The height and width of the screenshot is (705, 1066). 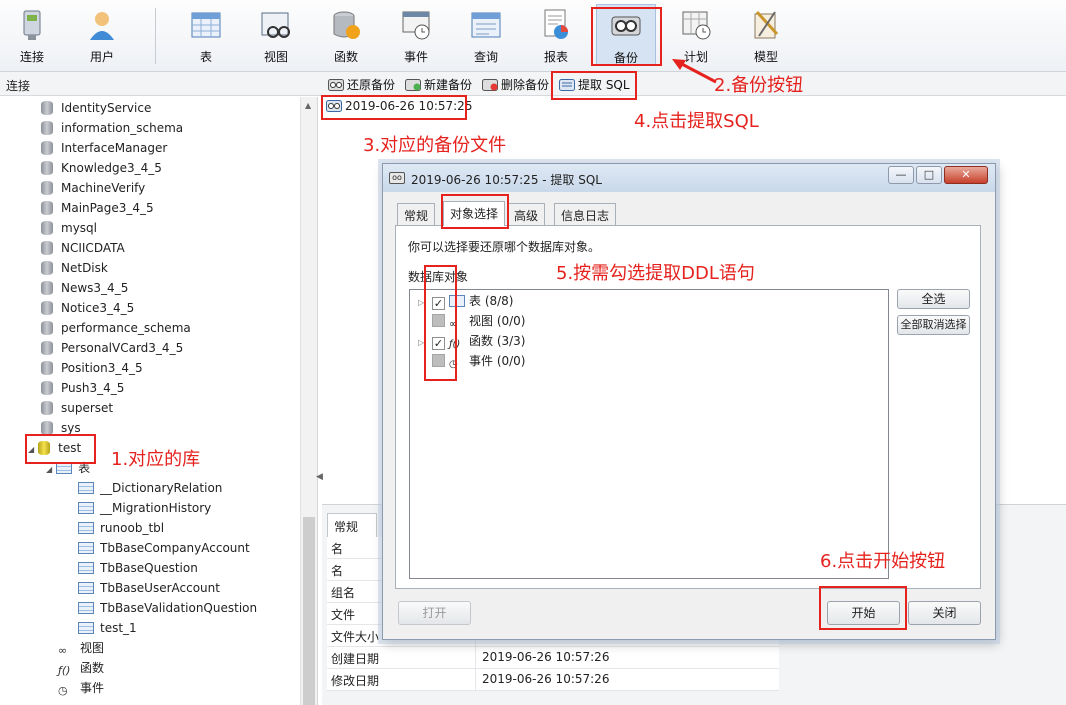 What do you see at coordinates (74, 268) in the screenshot?
I see `tree-db-node: NetDisk` at bounding box center [74, 268].